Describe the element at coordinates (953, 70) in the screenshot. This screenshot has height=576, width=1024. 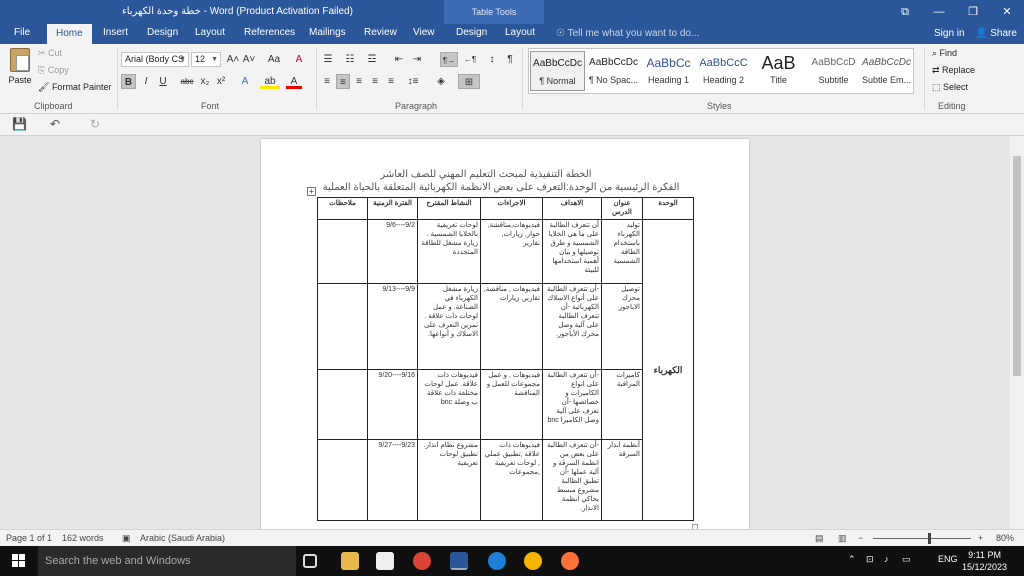
I see `replace-button: ⇄ Replace` at that location.